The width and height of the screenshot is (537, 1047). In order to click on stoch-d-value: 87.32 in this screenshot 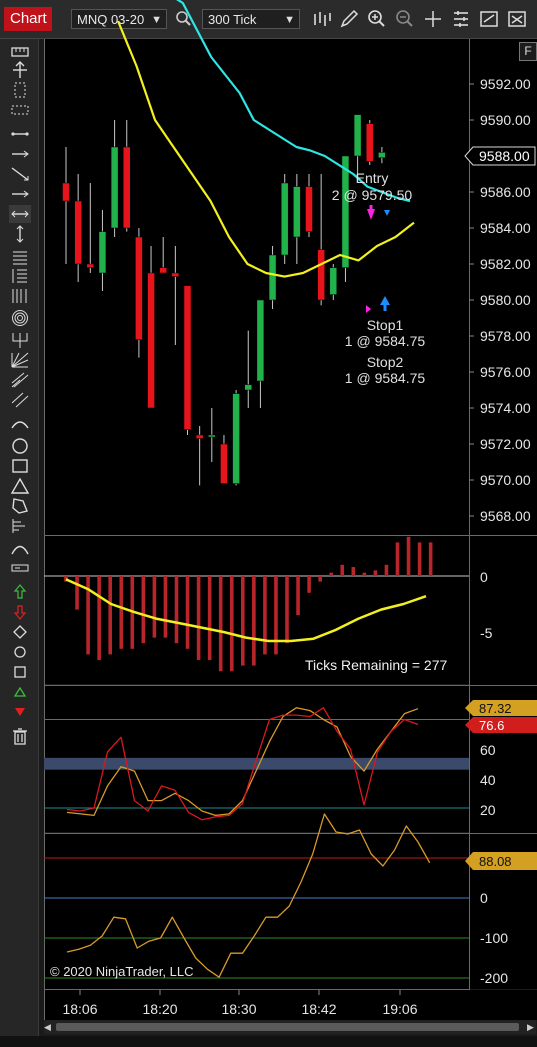, I will do `click(495, 708)`.